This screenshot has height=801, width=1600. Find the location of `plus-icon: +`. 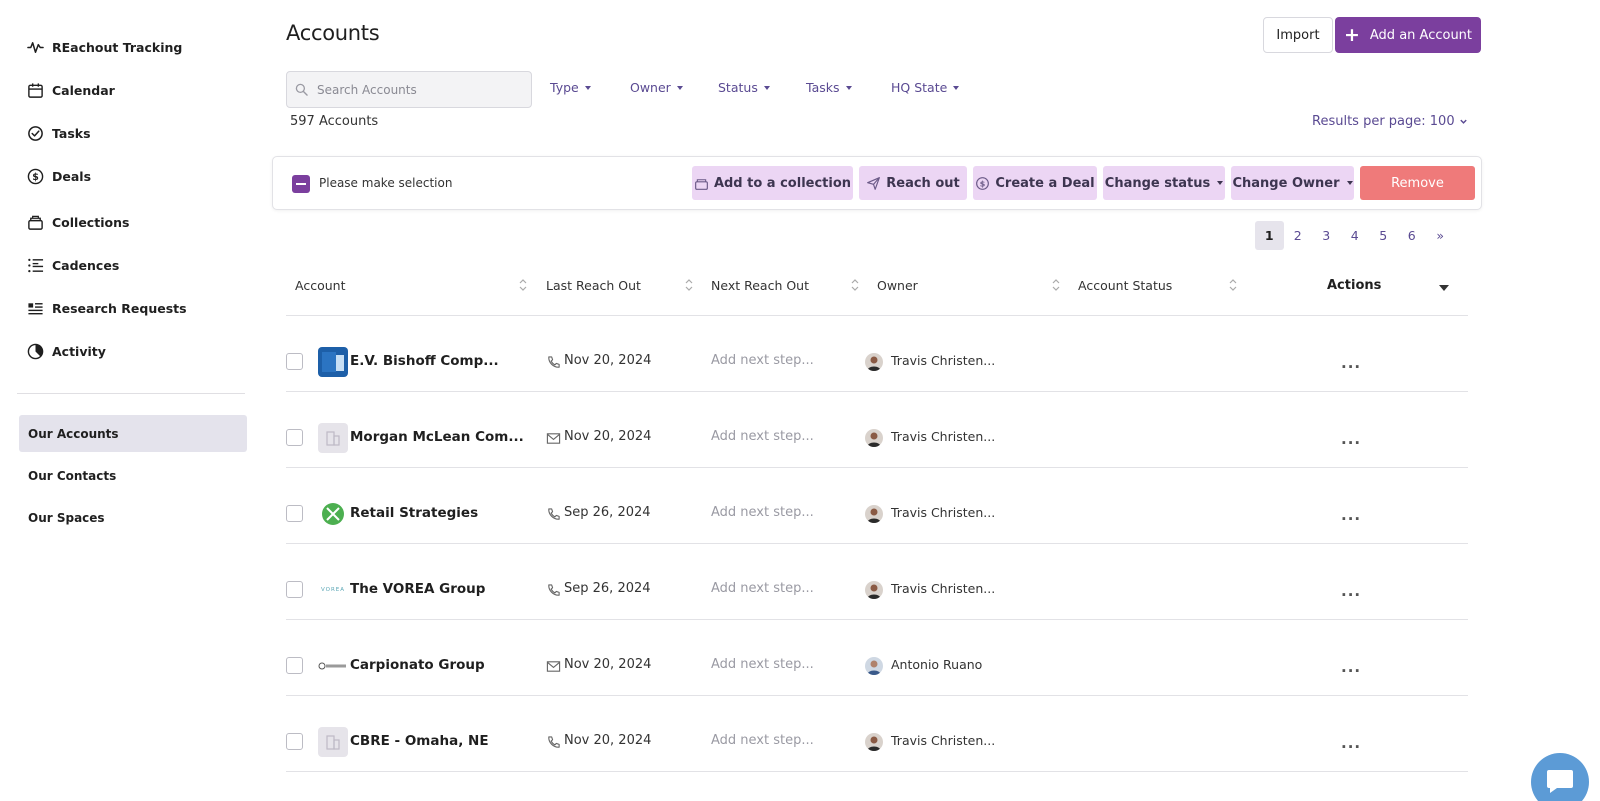

plus-icon: + is located at coordinates (1351, 34).